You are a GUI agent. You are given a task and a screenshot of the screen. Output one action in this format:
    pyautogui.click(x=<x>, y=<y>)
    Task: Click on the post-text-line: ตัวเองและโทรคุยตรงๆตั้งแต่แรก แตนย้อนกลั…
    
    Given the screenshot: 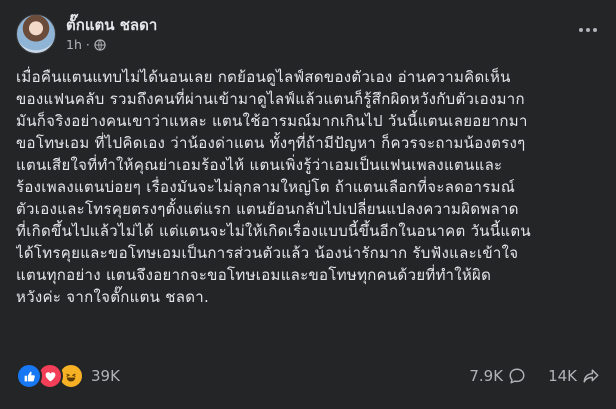 What is the action you would take?
    pyautogui.click(x=267, y=209)
    